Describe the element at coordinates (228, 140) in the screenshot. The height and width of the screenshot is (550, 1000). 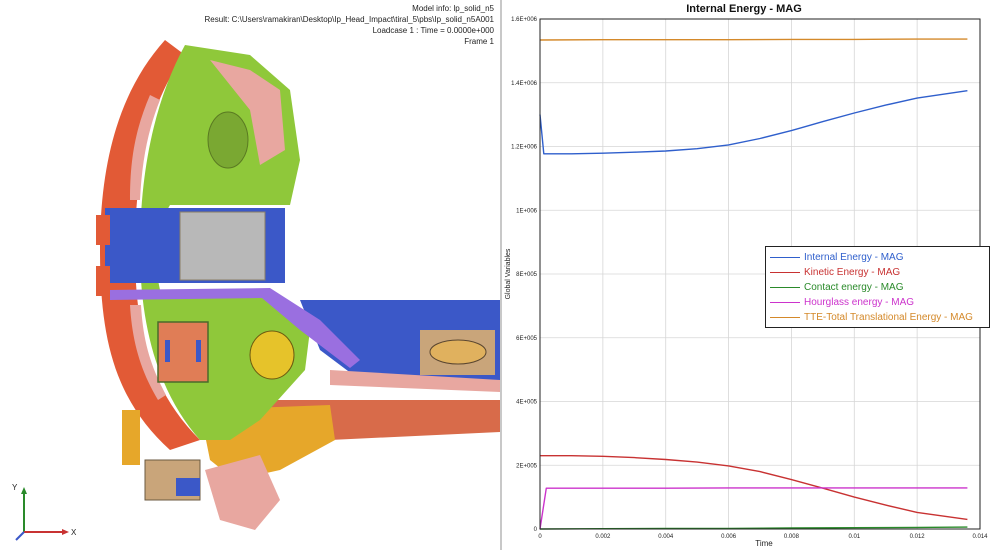
I see `top-inner-ring` at that location.